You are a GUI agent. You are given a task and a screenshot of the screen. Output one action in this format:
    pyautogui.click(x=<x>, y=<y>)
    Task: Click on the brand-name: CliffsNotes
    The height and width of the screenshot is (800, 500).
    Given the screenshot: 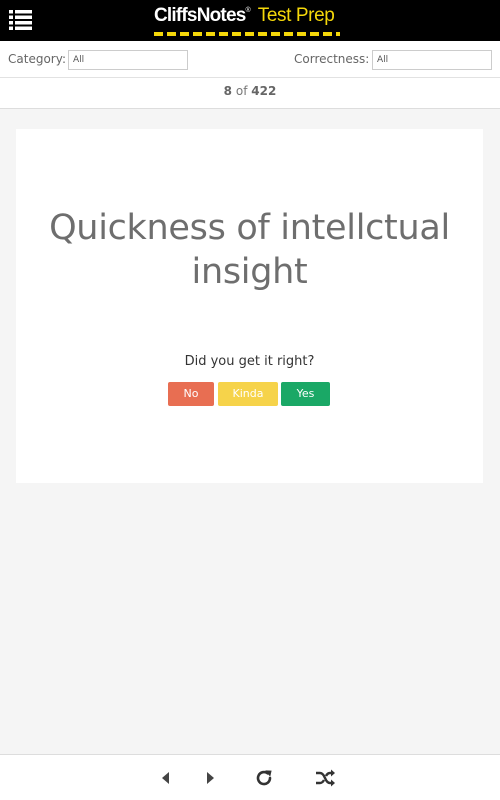 What is the action you would take?
    pyautogui.click(x=200, y=15)
    